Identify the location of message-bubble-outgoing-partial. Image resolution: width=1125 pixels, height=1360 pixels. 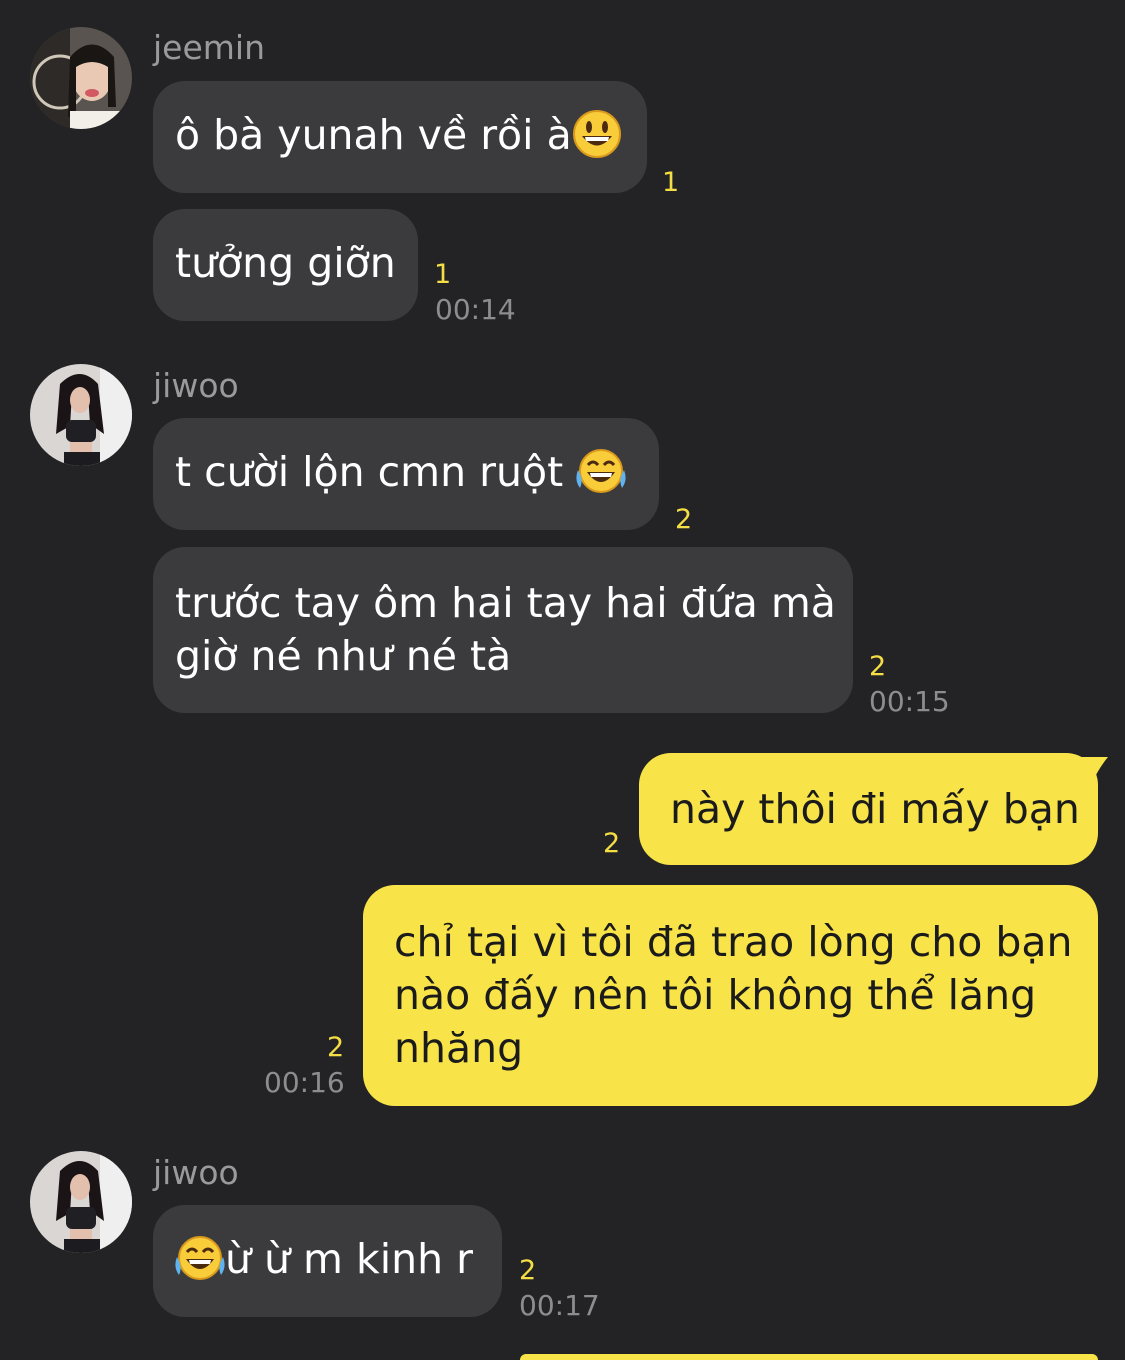
(809, 1357).